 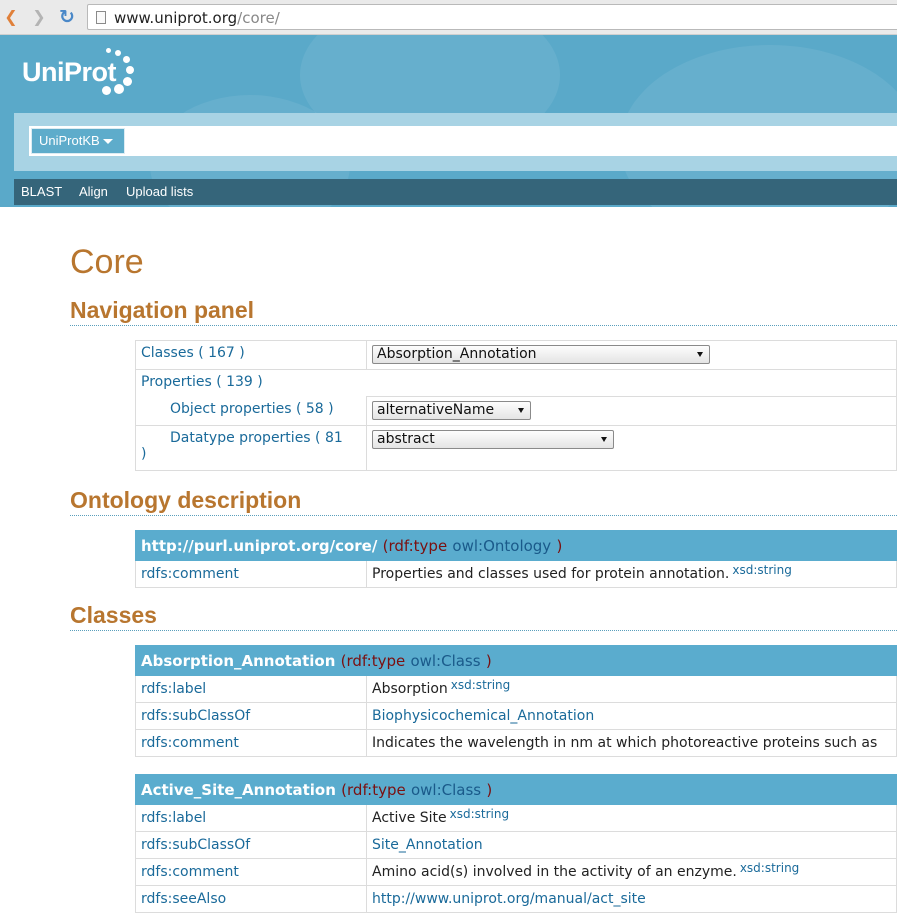 What do you see at coordinates (193, 353) in the screenshot?
I see `classes-link: Classes ( 167 )` at bounding box center [193, 353].